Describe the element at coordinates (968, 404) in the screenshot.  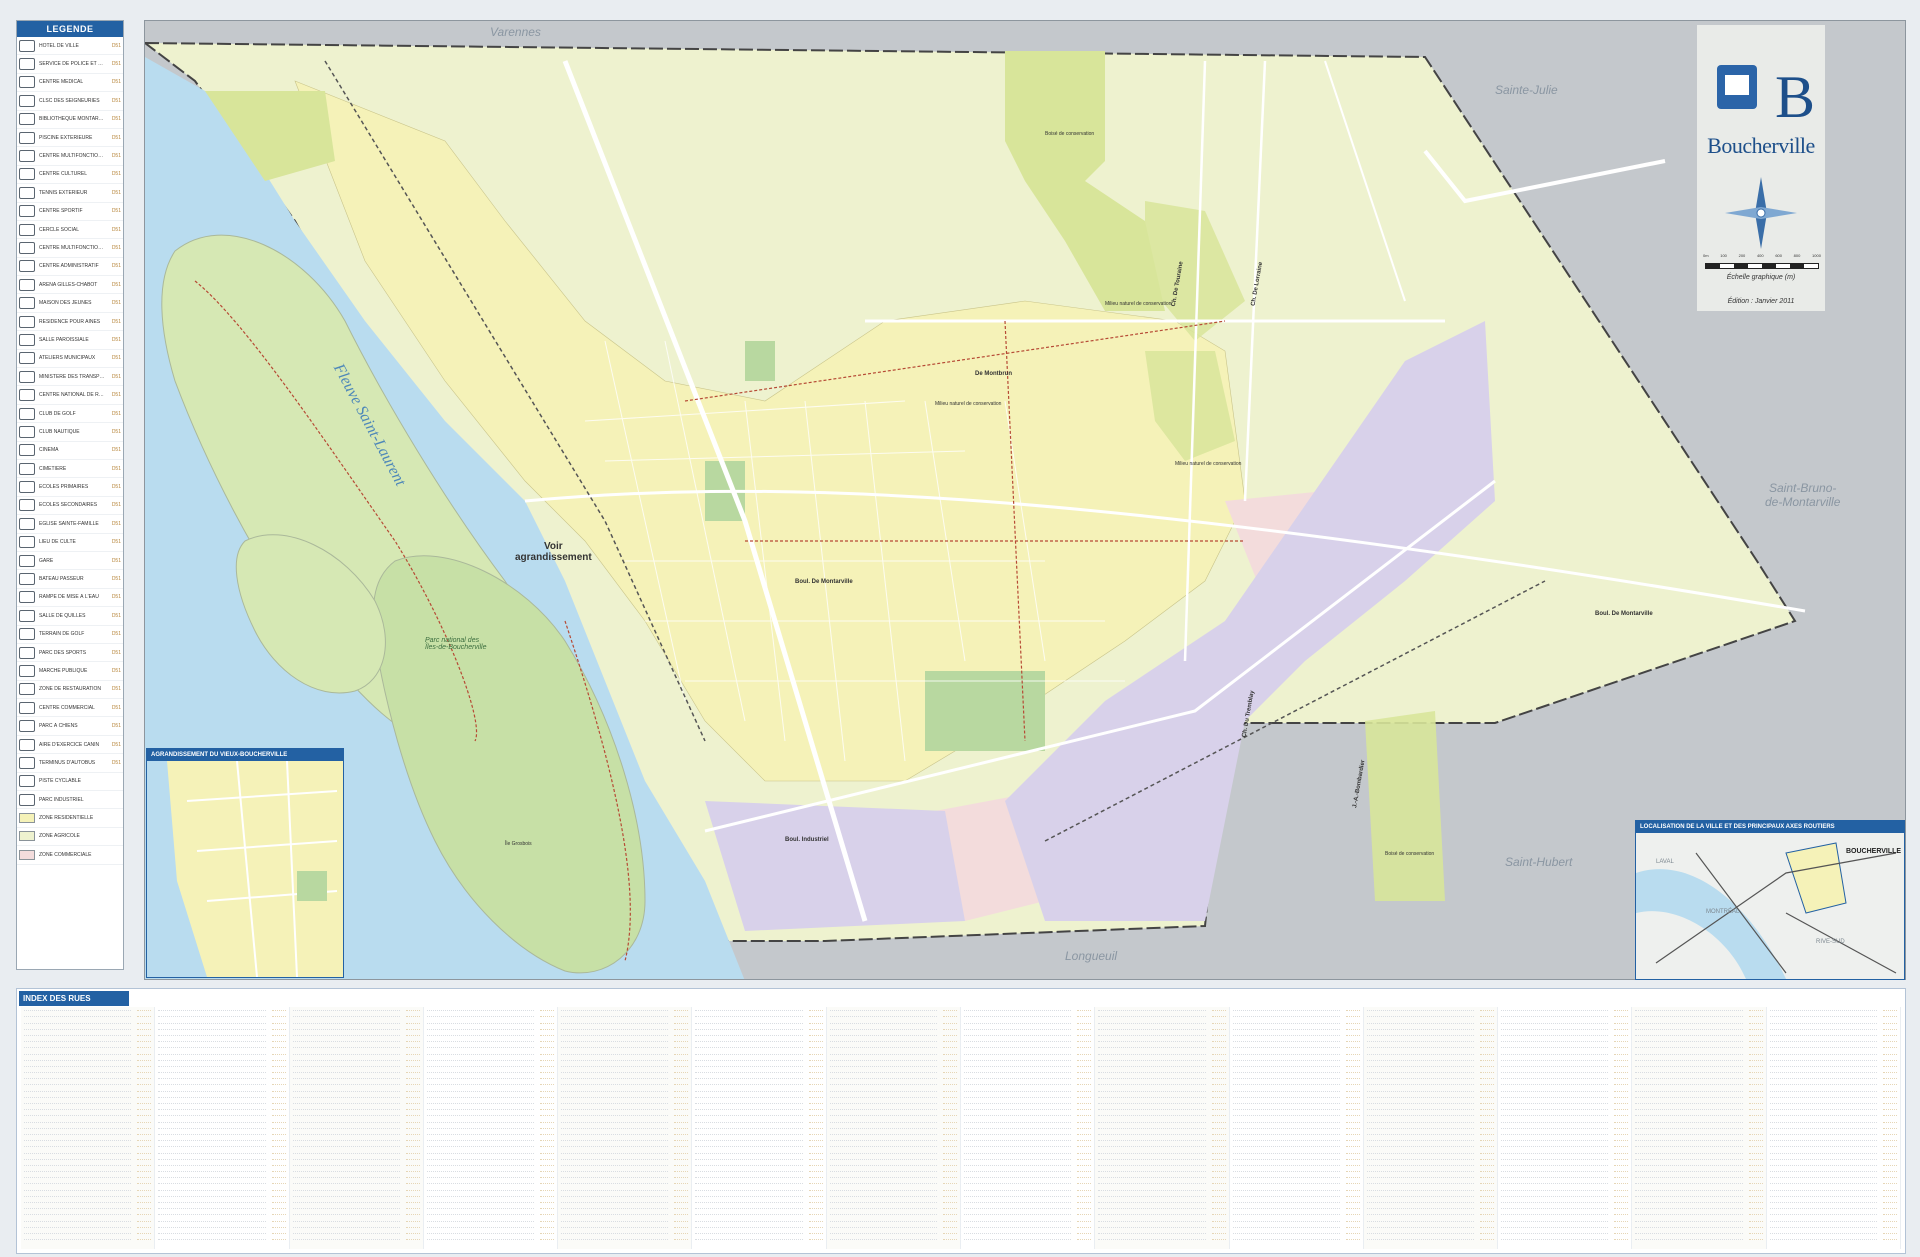
I see `label-milieu-3: Milieu naturel de conservation` at that location.